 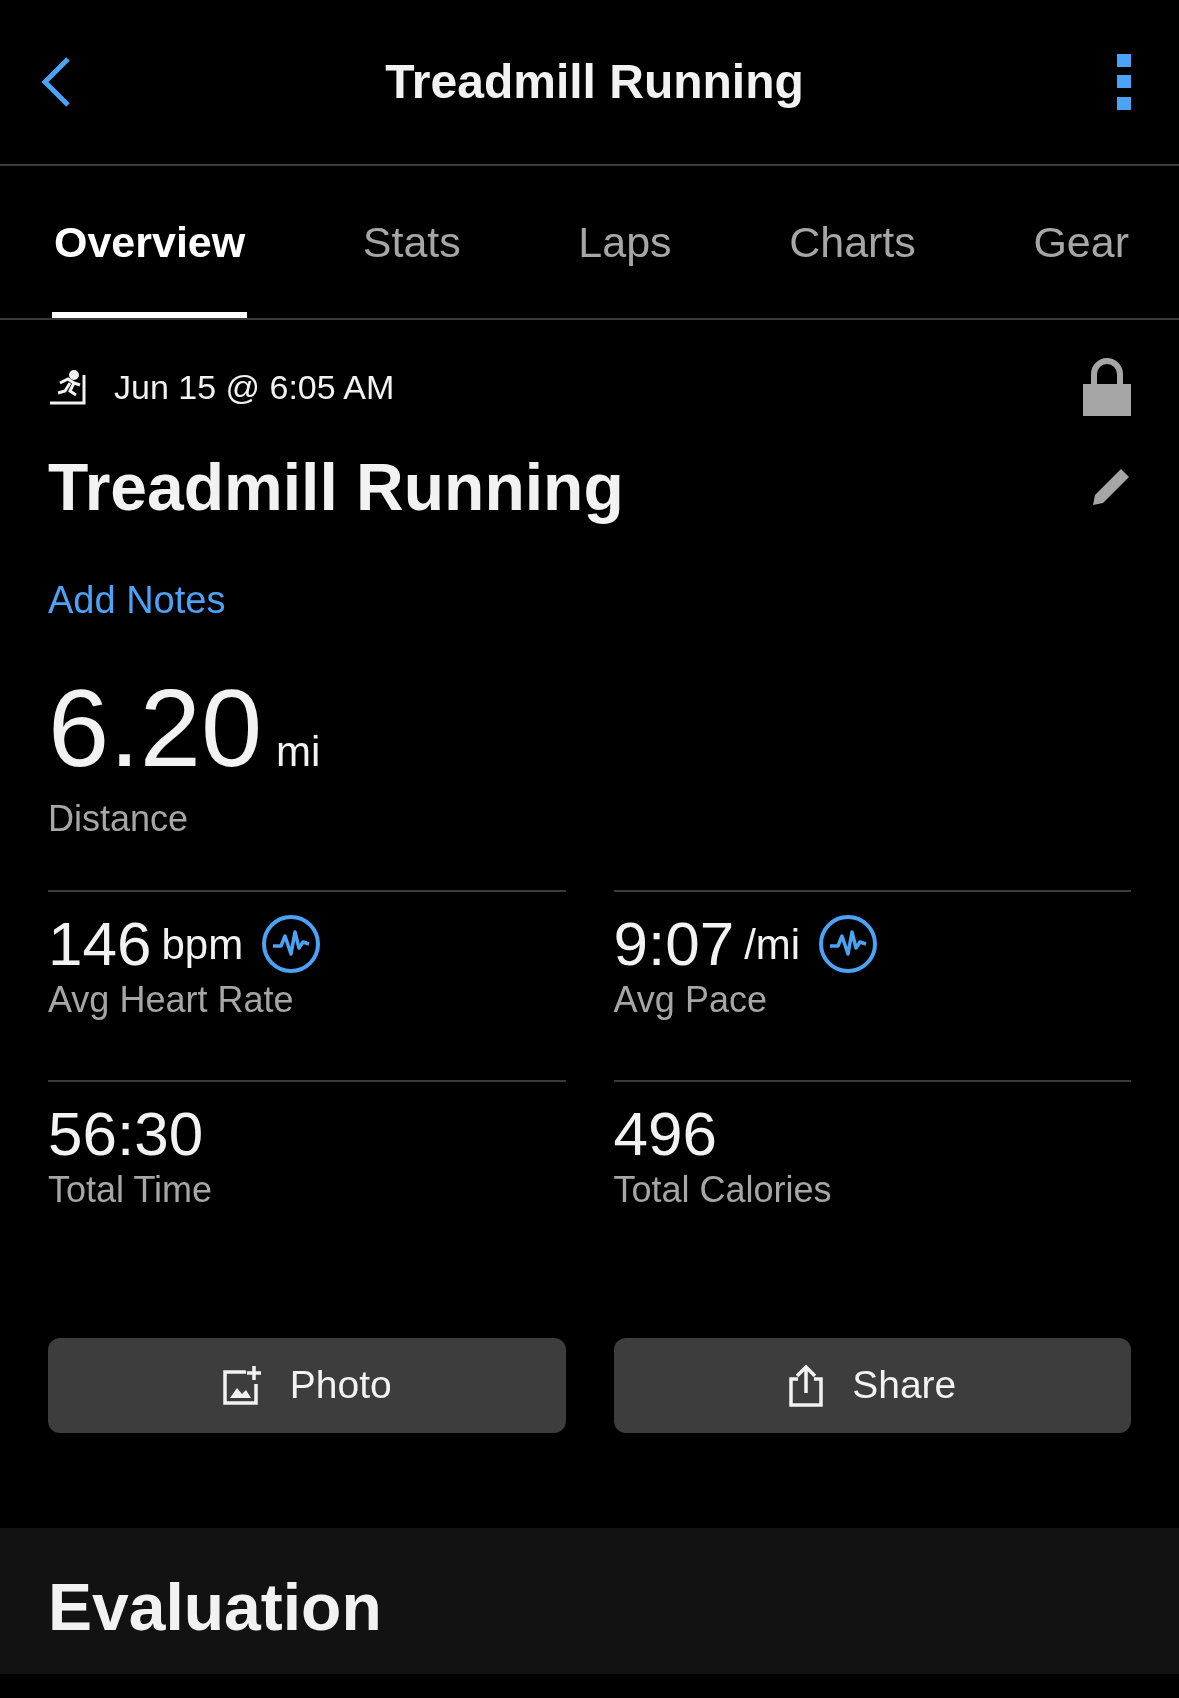 What do you see at coordinates (872, 1386) in the screenshot?
I see `share-button: Share` at bounding box center [872, 1386].